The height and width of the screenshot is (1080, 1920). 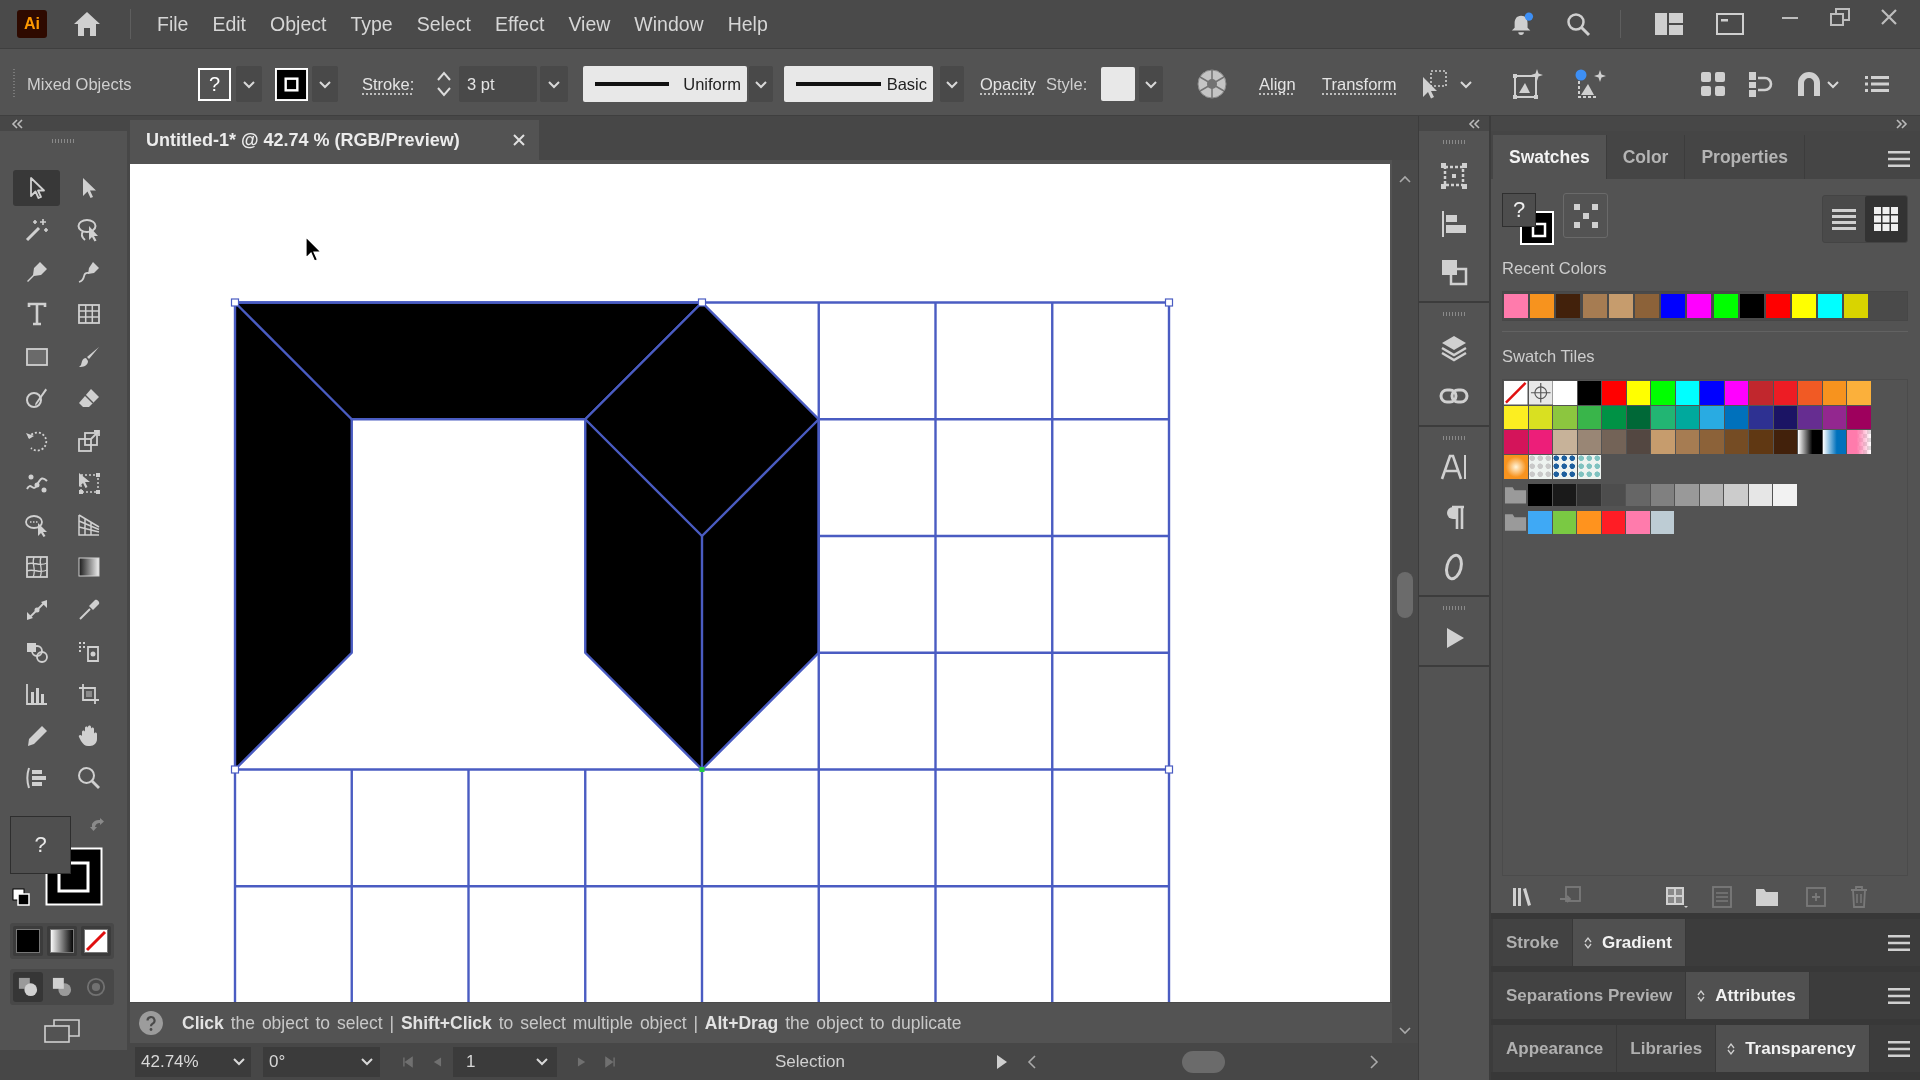 I want to click on none-swatch-icon, so click(x=1516, y=393).